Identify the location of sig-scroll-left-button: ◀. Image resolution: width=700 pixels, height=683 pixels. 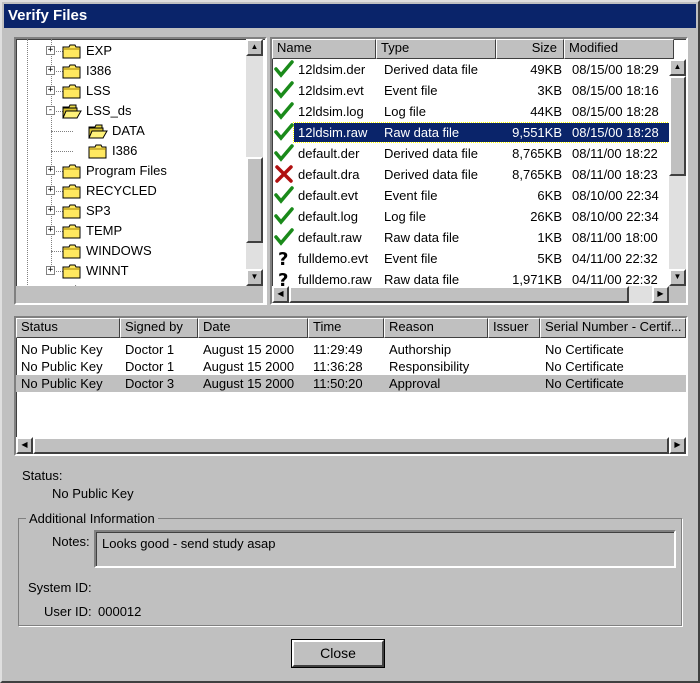
(24, 445).